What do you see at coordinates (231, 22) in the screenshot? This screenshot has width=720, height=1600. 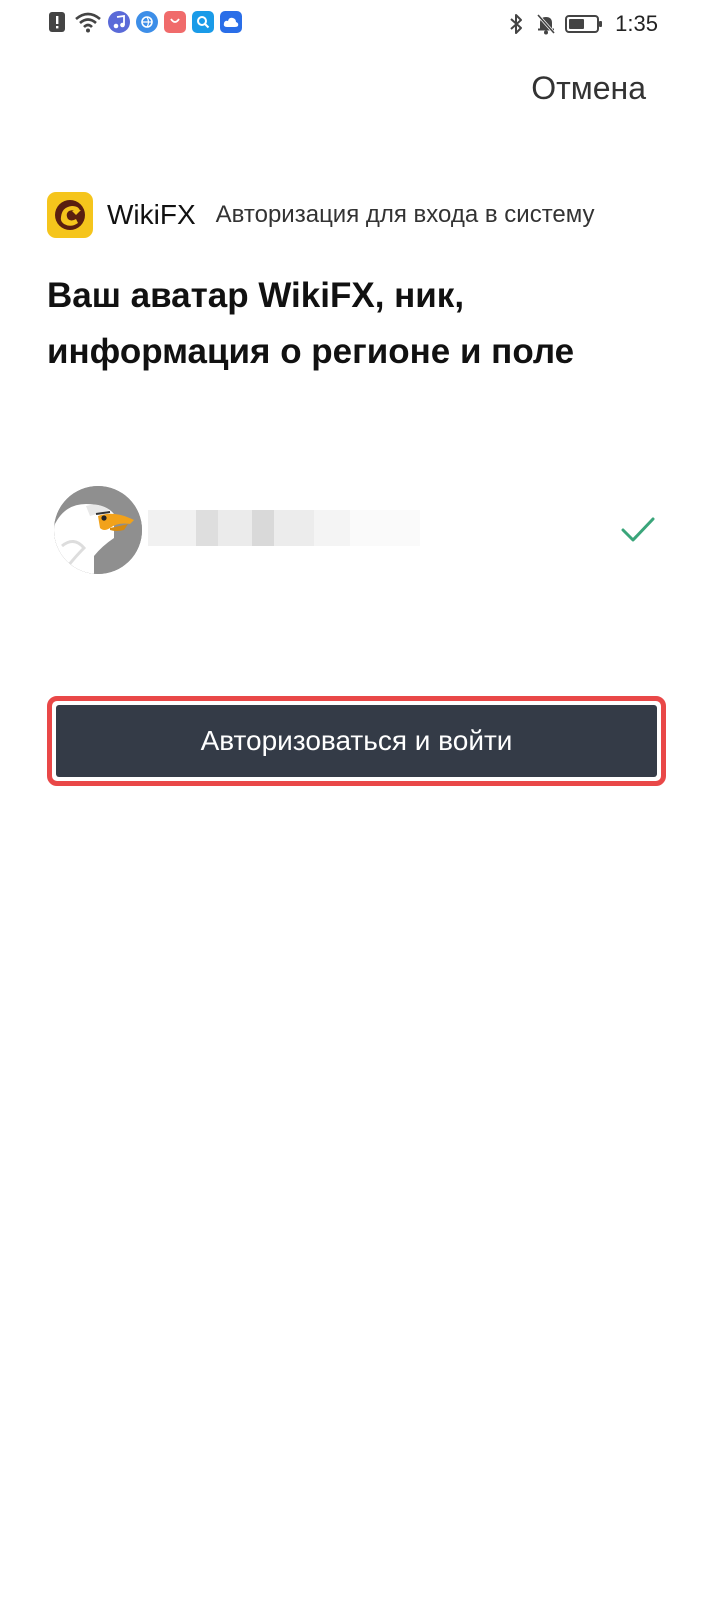 I see `cloud-app-icon` at bounding box center [231, 22].